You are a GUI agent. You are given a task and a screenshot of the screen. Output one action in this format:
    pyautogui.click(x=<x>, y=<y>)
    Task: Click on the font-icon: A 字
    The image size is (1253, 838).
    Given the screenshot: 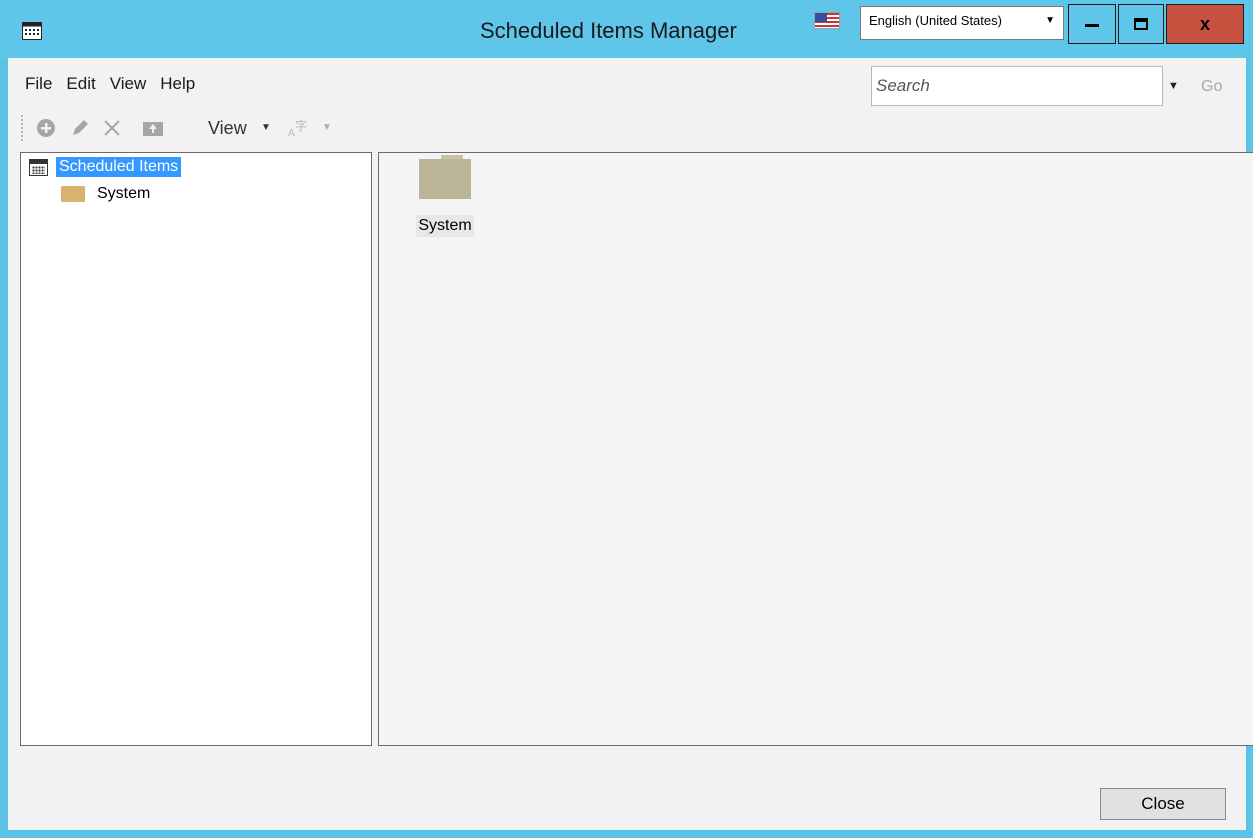 What is the action you would take?
    pyautogui.click(x=299, y=128)
    